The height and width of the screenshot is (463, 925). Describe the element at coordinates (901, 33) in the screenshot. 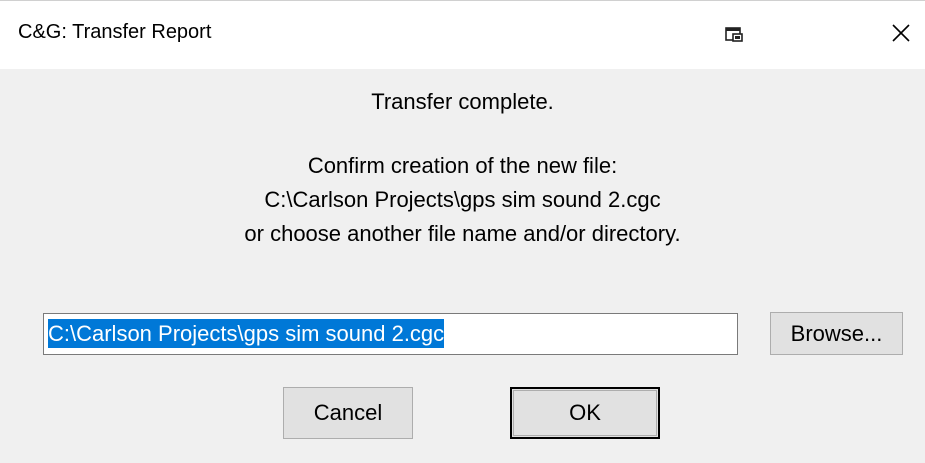

I see `close-icon` at that location.